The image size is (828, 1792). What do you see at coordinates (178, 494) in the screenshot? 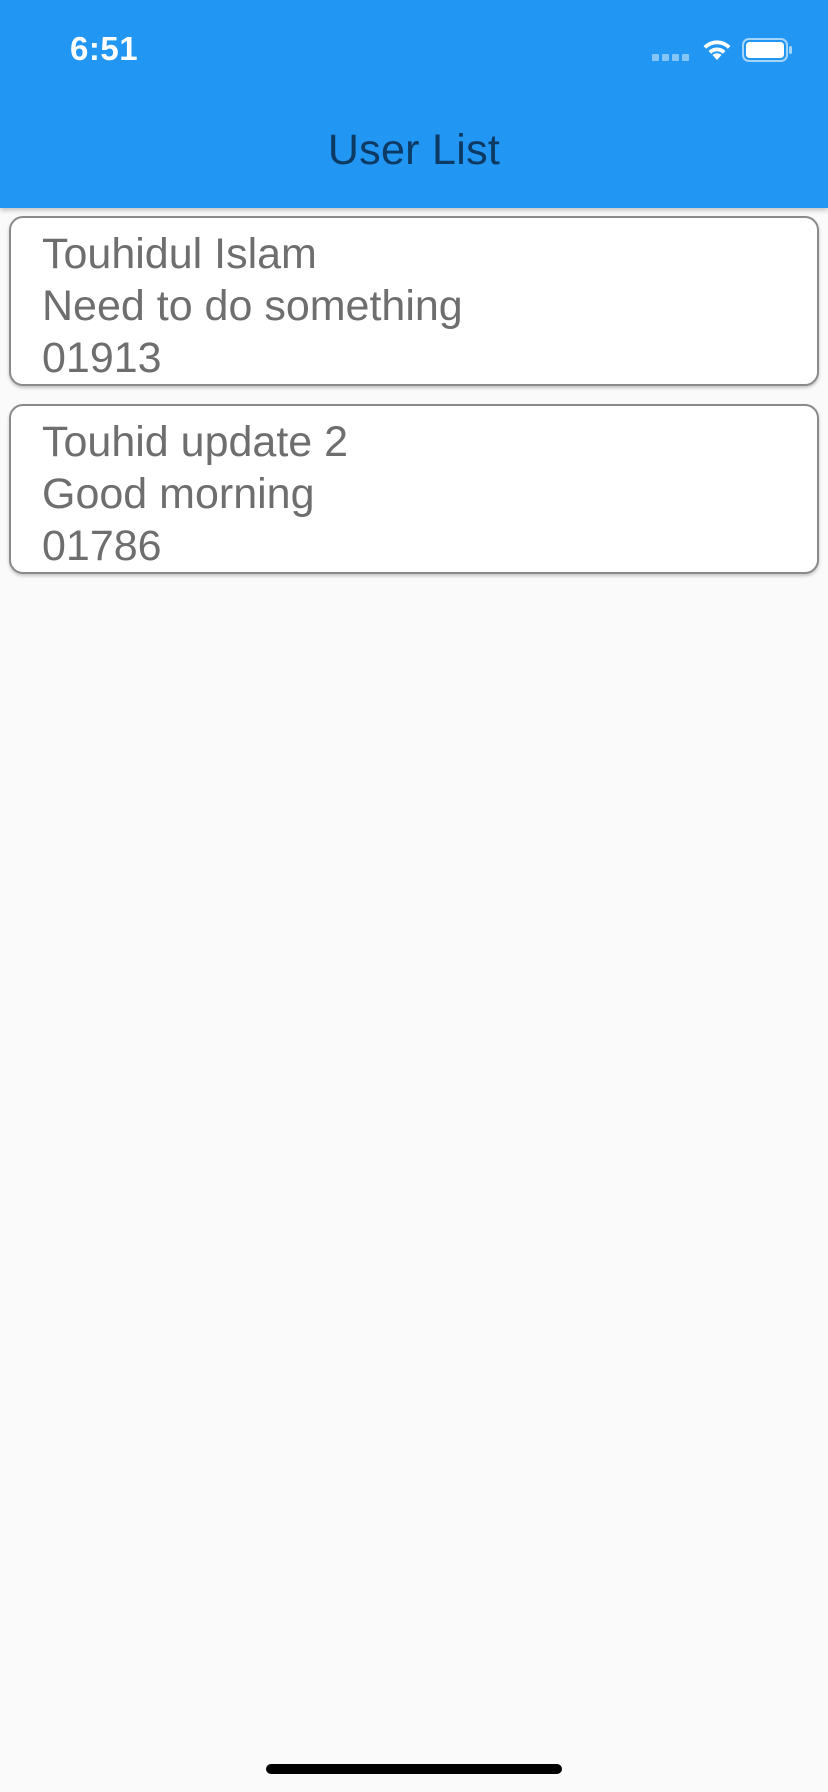
I see `user-note: Good morning` at bounding box center [178, 494].